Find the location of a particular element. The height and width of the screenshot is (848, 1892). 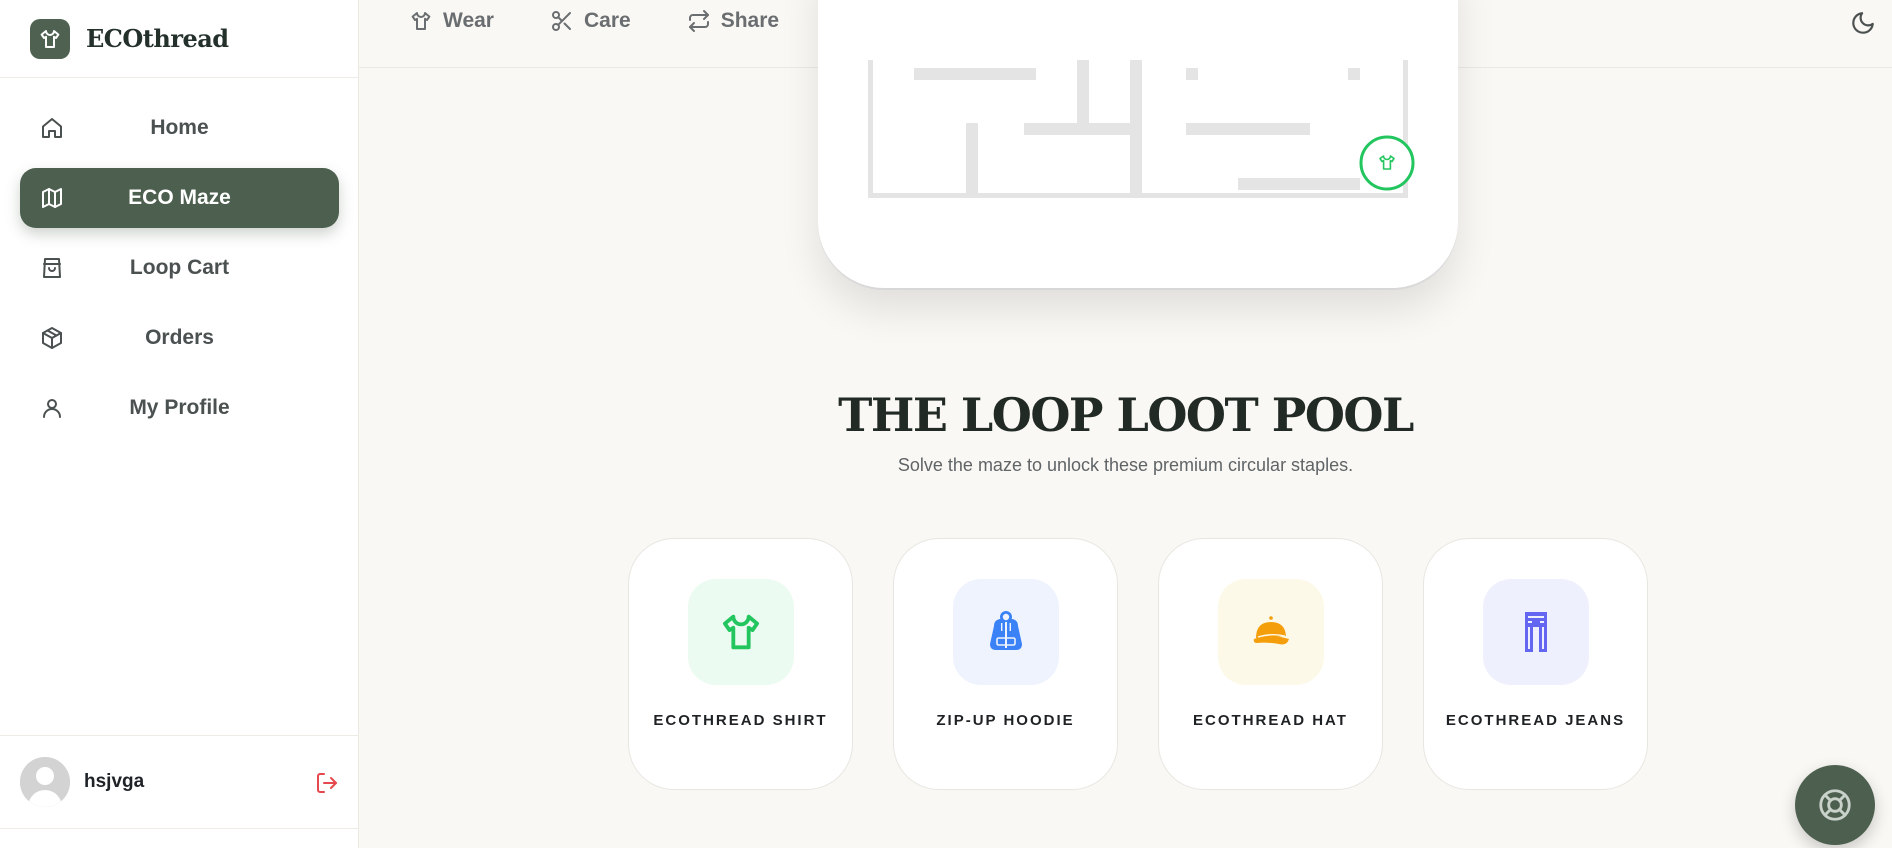

username: hsjvga is located at coordinates (114, 781).